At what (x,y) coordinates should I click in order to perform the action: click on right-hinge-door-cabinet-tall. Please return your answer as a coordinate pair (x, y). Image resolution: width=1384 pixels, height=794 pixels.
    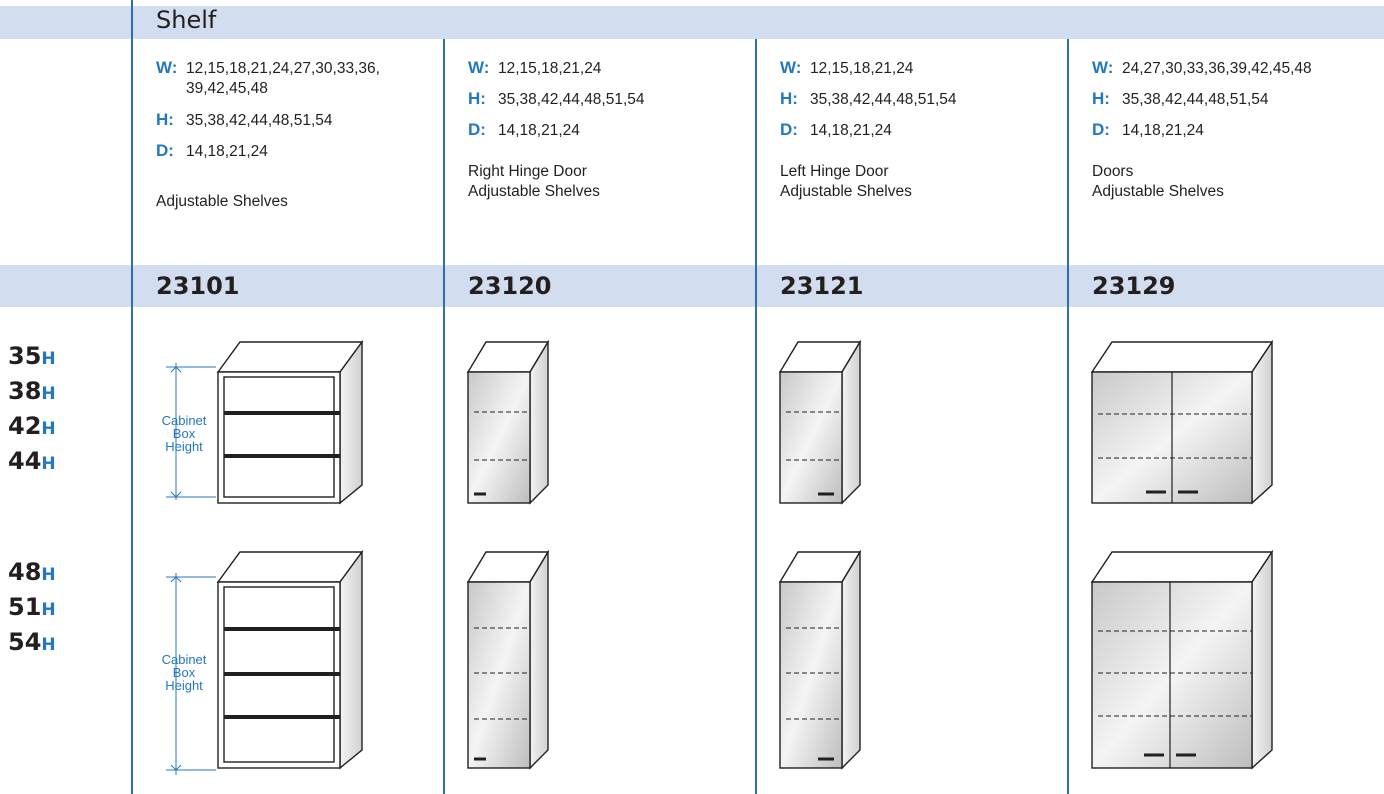
    Looking at the image, I should click on (508, 659).